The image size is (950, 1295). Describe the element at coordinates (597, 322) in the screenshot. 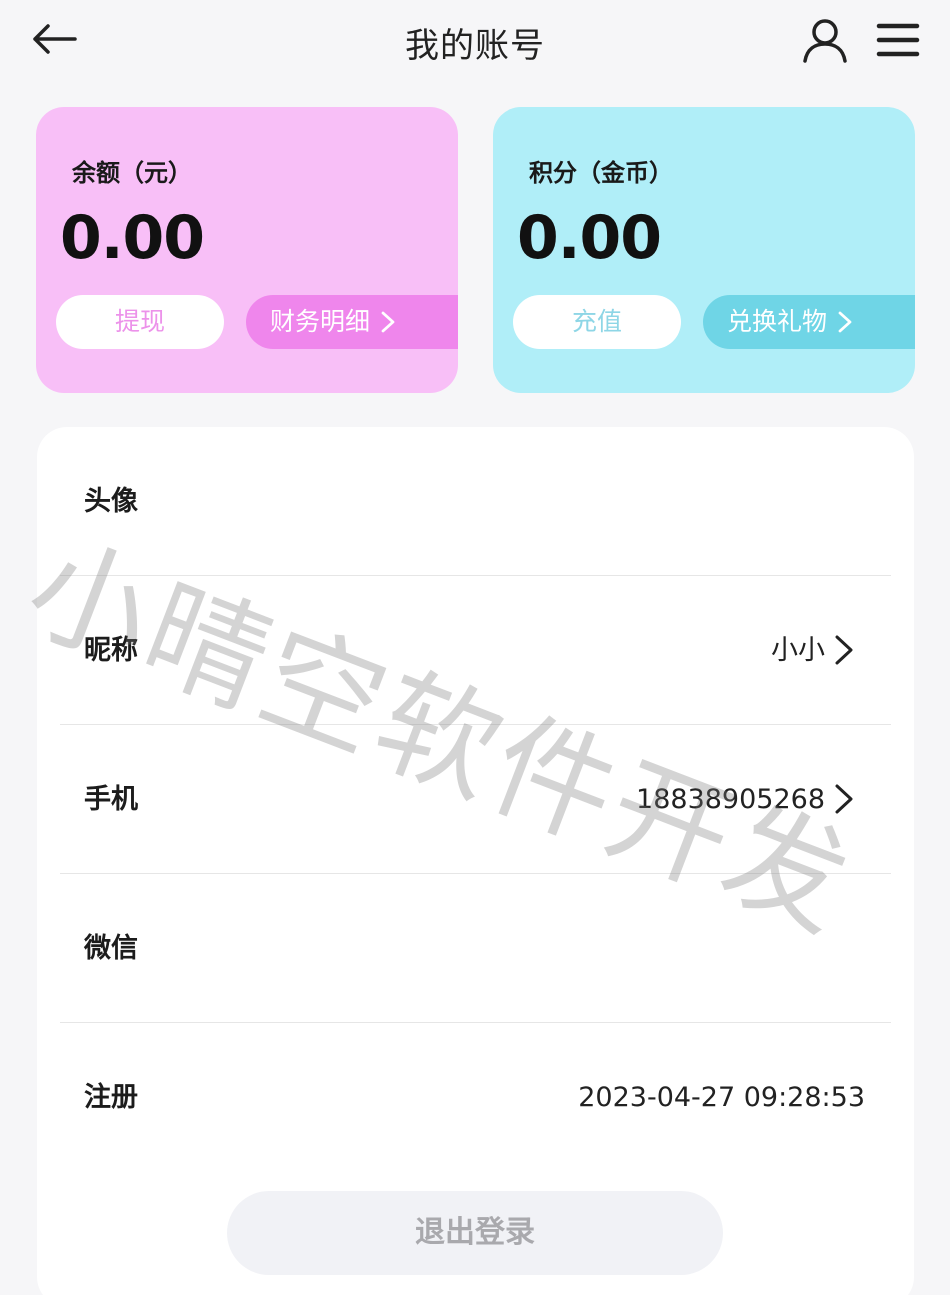

I see `recharge-button: 充值` at that location.